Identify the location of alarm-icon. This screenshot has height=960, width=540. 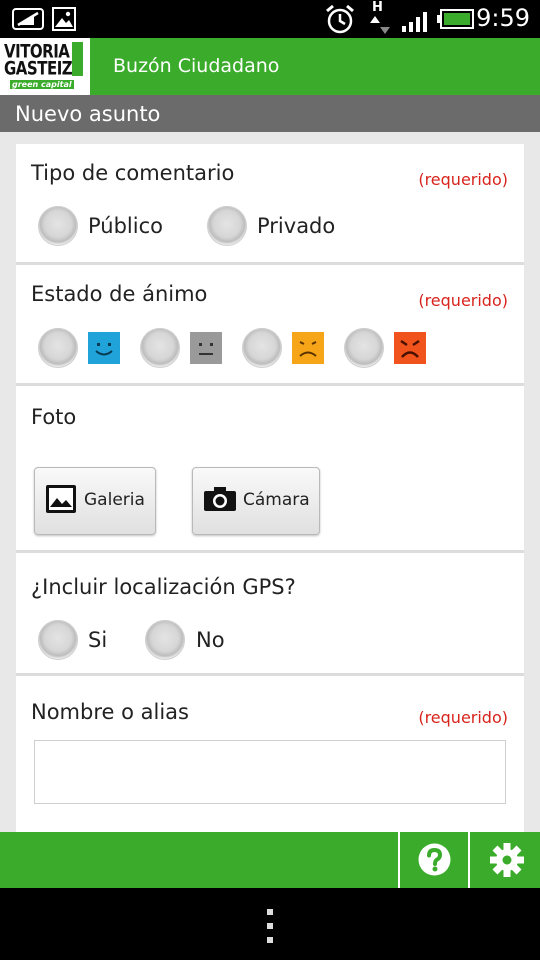
(340, 19).